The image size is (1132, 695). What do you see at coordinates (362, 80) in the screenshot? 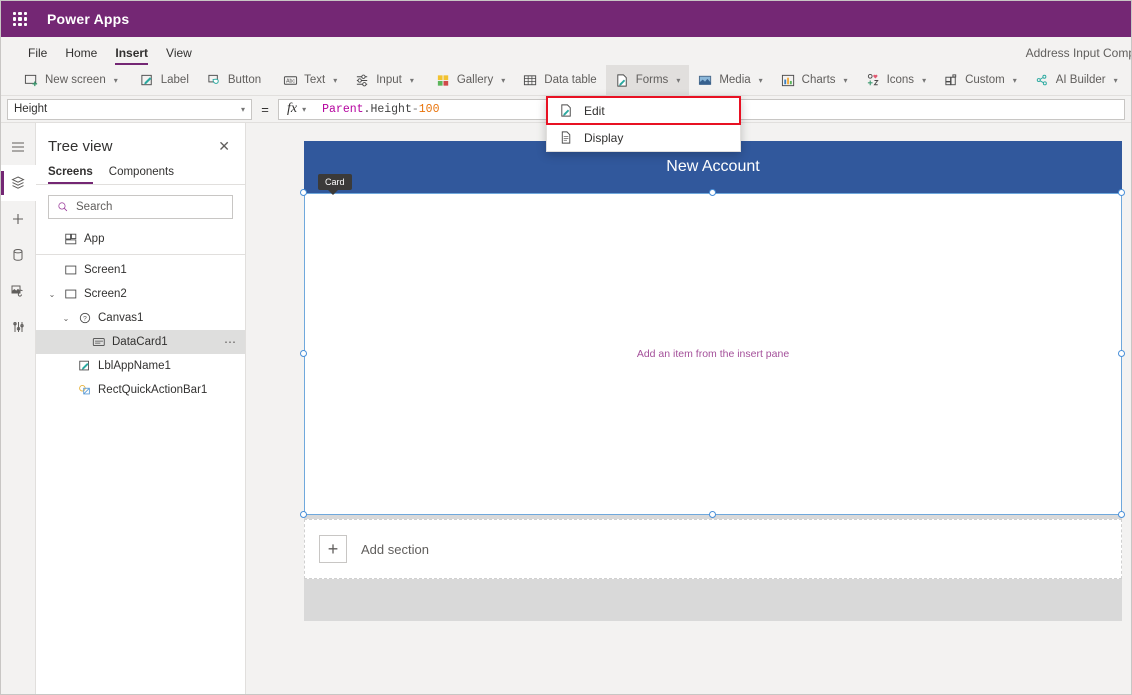
I see `input-icon` at bounding box center [362, 80].